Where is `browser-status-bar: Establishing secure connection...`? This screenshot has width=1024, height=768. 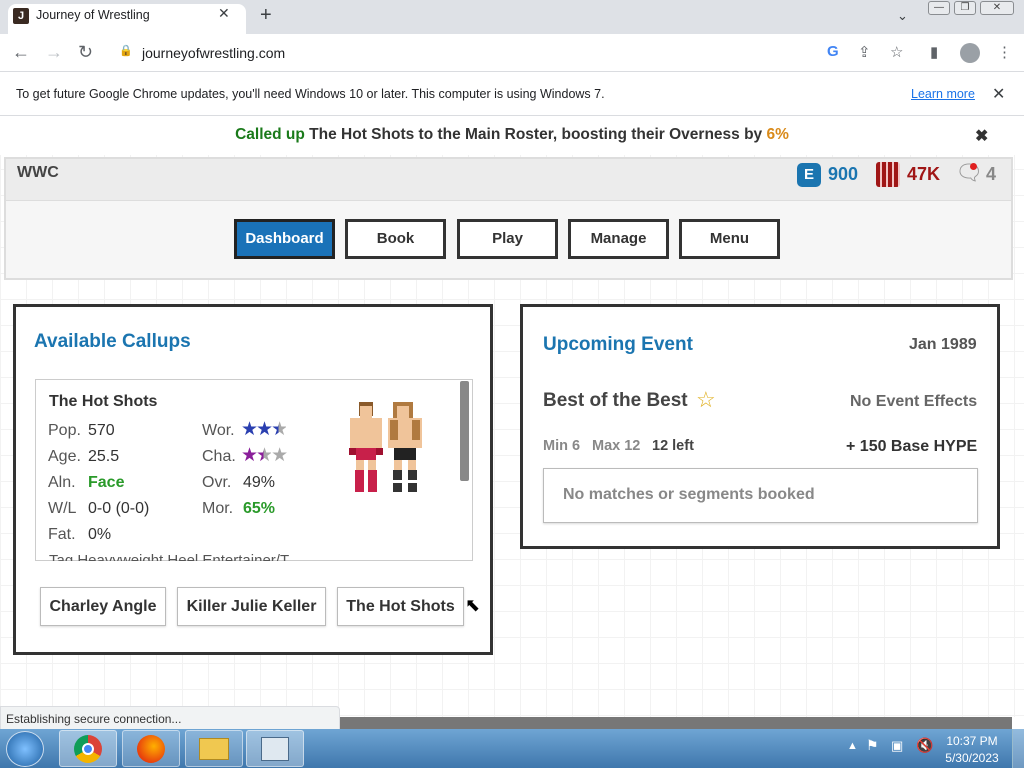 browser-status-bar: Establishing secure connection... is located at coordinates (170, 718).